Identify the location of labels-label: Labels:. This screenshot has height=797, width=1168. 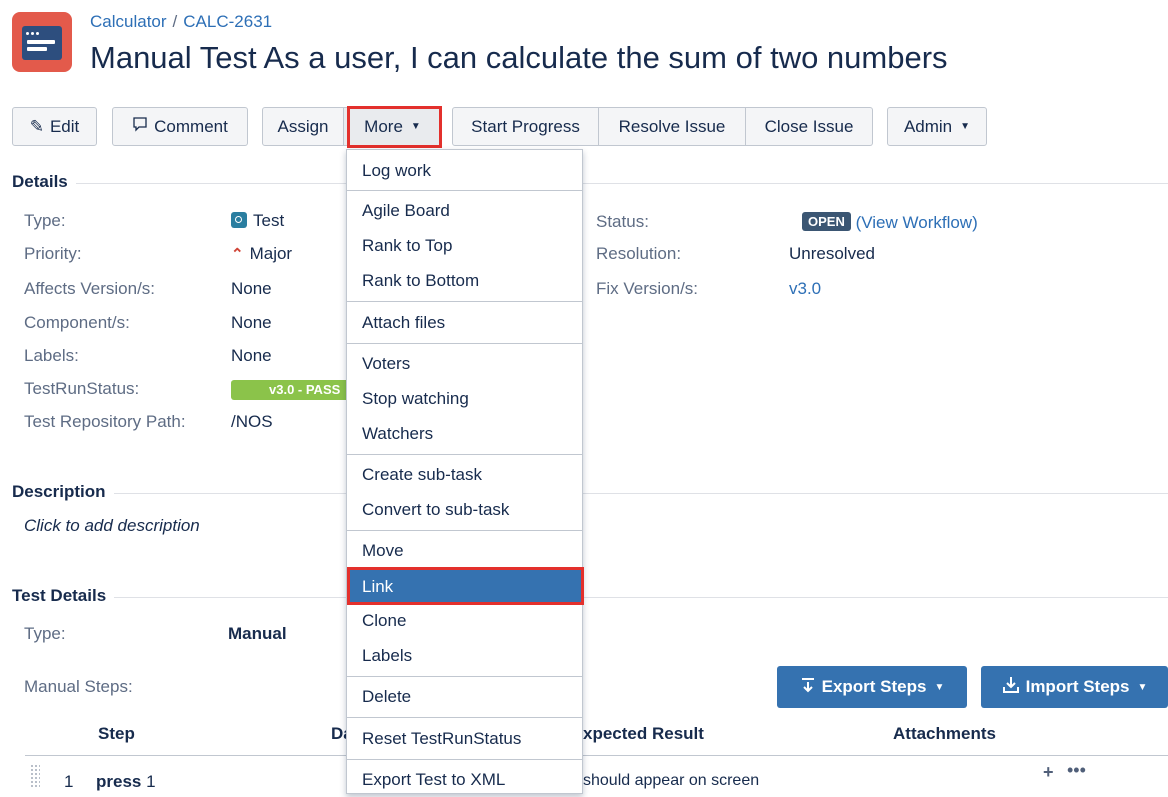
(51, 355).